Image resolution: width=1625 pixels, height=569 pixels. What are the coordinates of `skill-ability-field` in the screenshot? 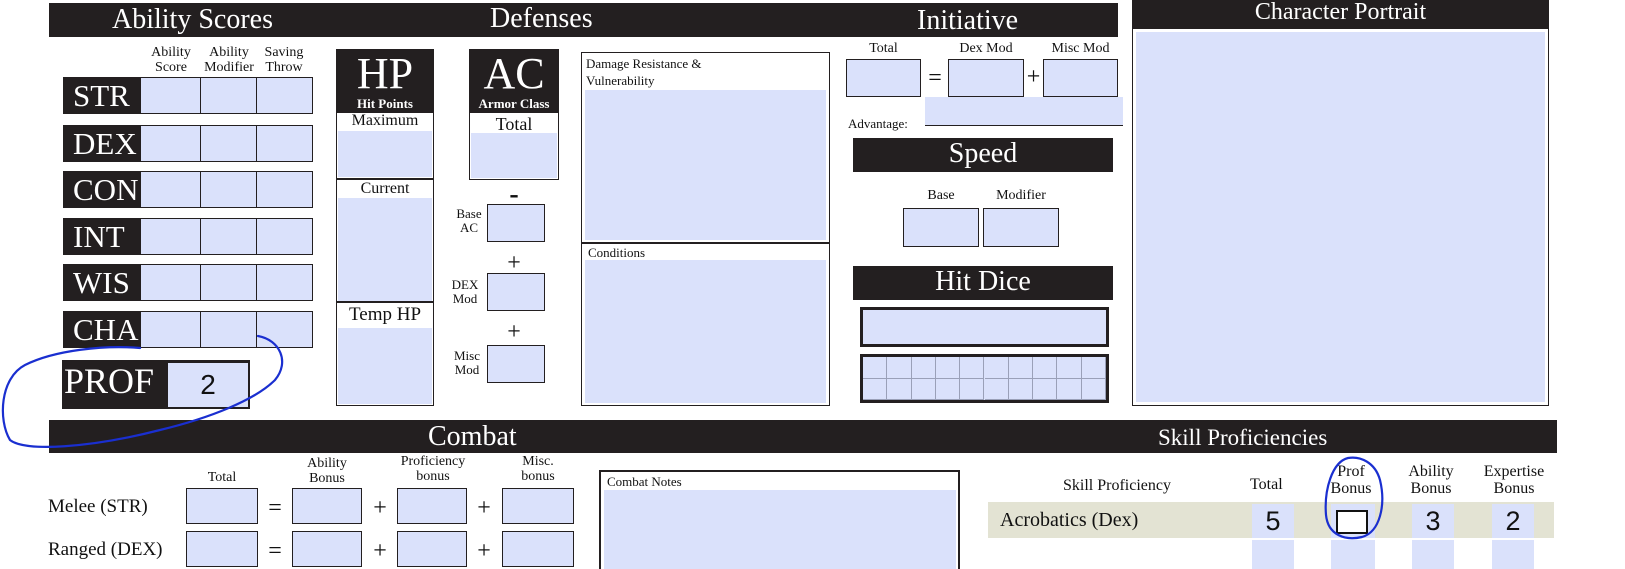 It's located at (1433, 554).